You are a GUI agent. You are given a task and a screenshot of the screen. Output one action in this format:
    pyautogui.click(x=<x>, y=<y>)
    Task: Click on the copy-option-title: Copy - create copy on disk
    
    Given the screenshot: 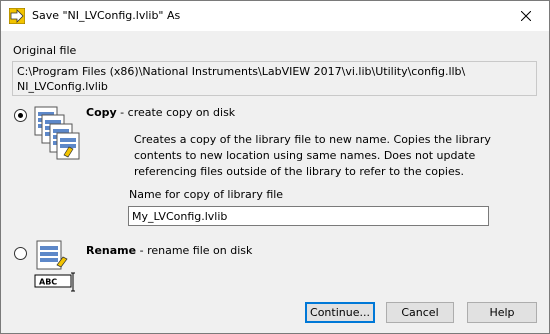 What is the action you would take?
    pyautogui.click(x=160, y=112)
    